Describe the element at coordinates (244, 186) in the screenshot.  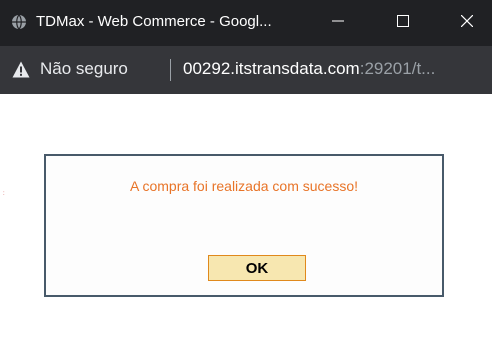
I see `success-message: A compra foi realizada com sucesso!` at that location.